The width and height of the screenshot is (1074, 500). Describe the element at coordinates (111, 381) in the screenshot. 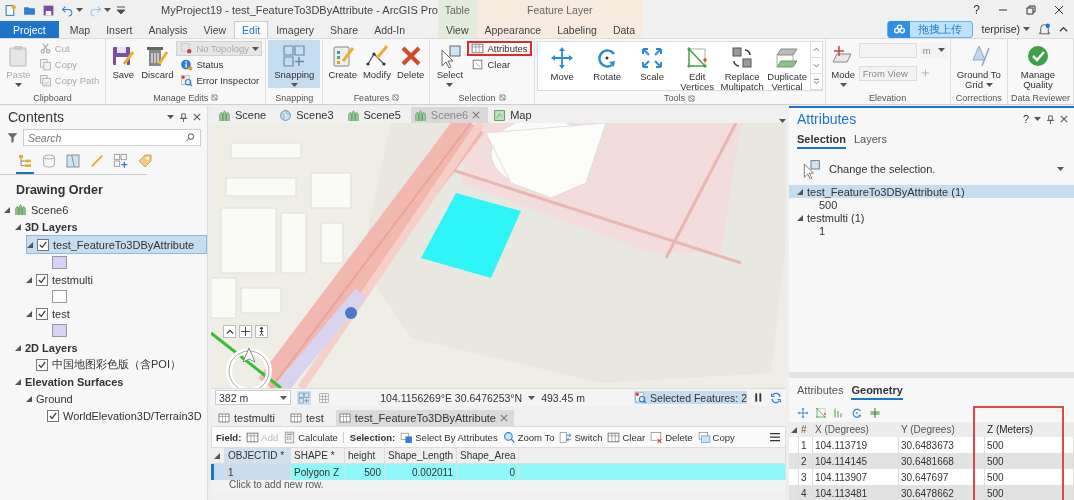

I see `layer-group-item: Elevation Surfaces` at that location.